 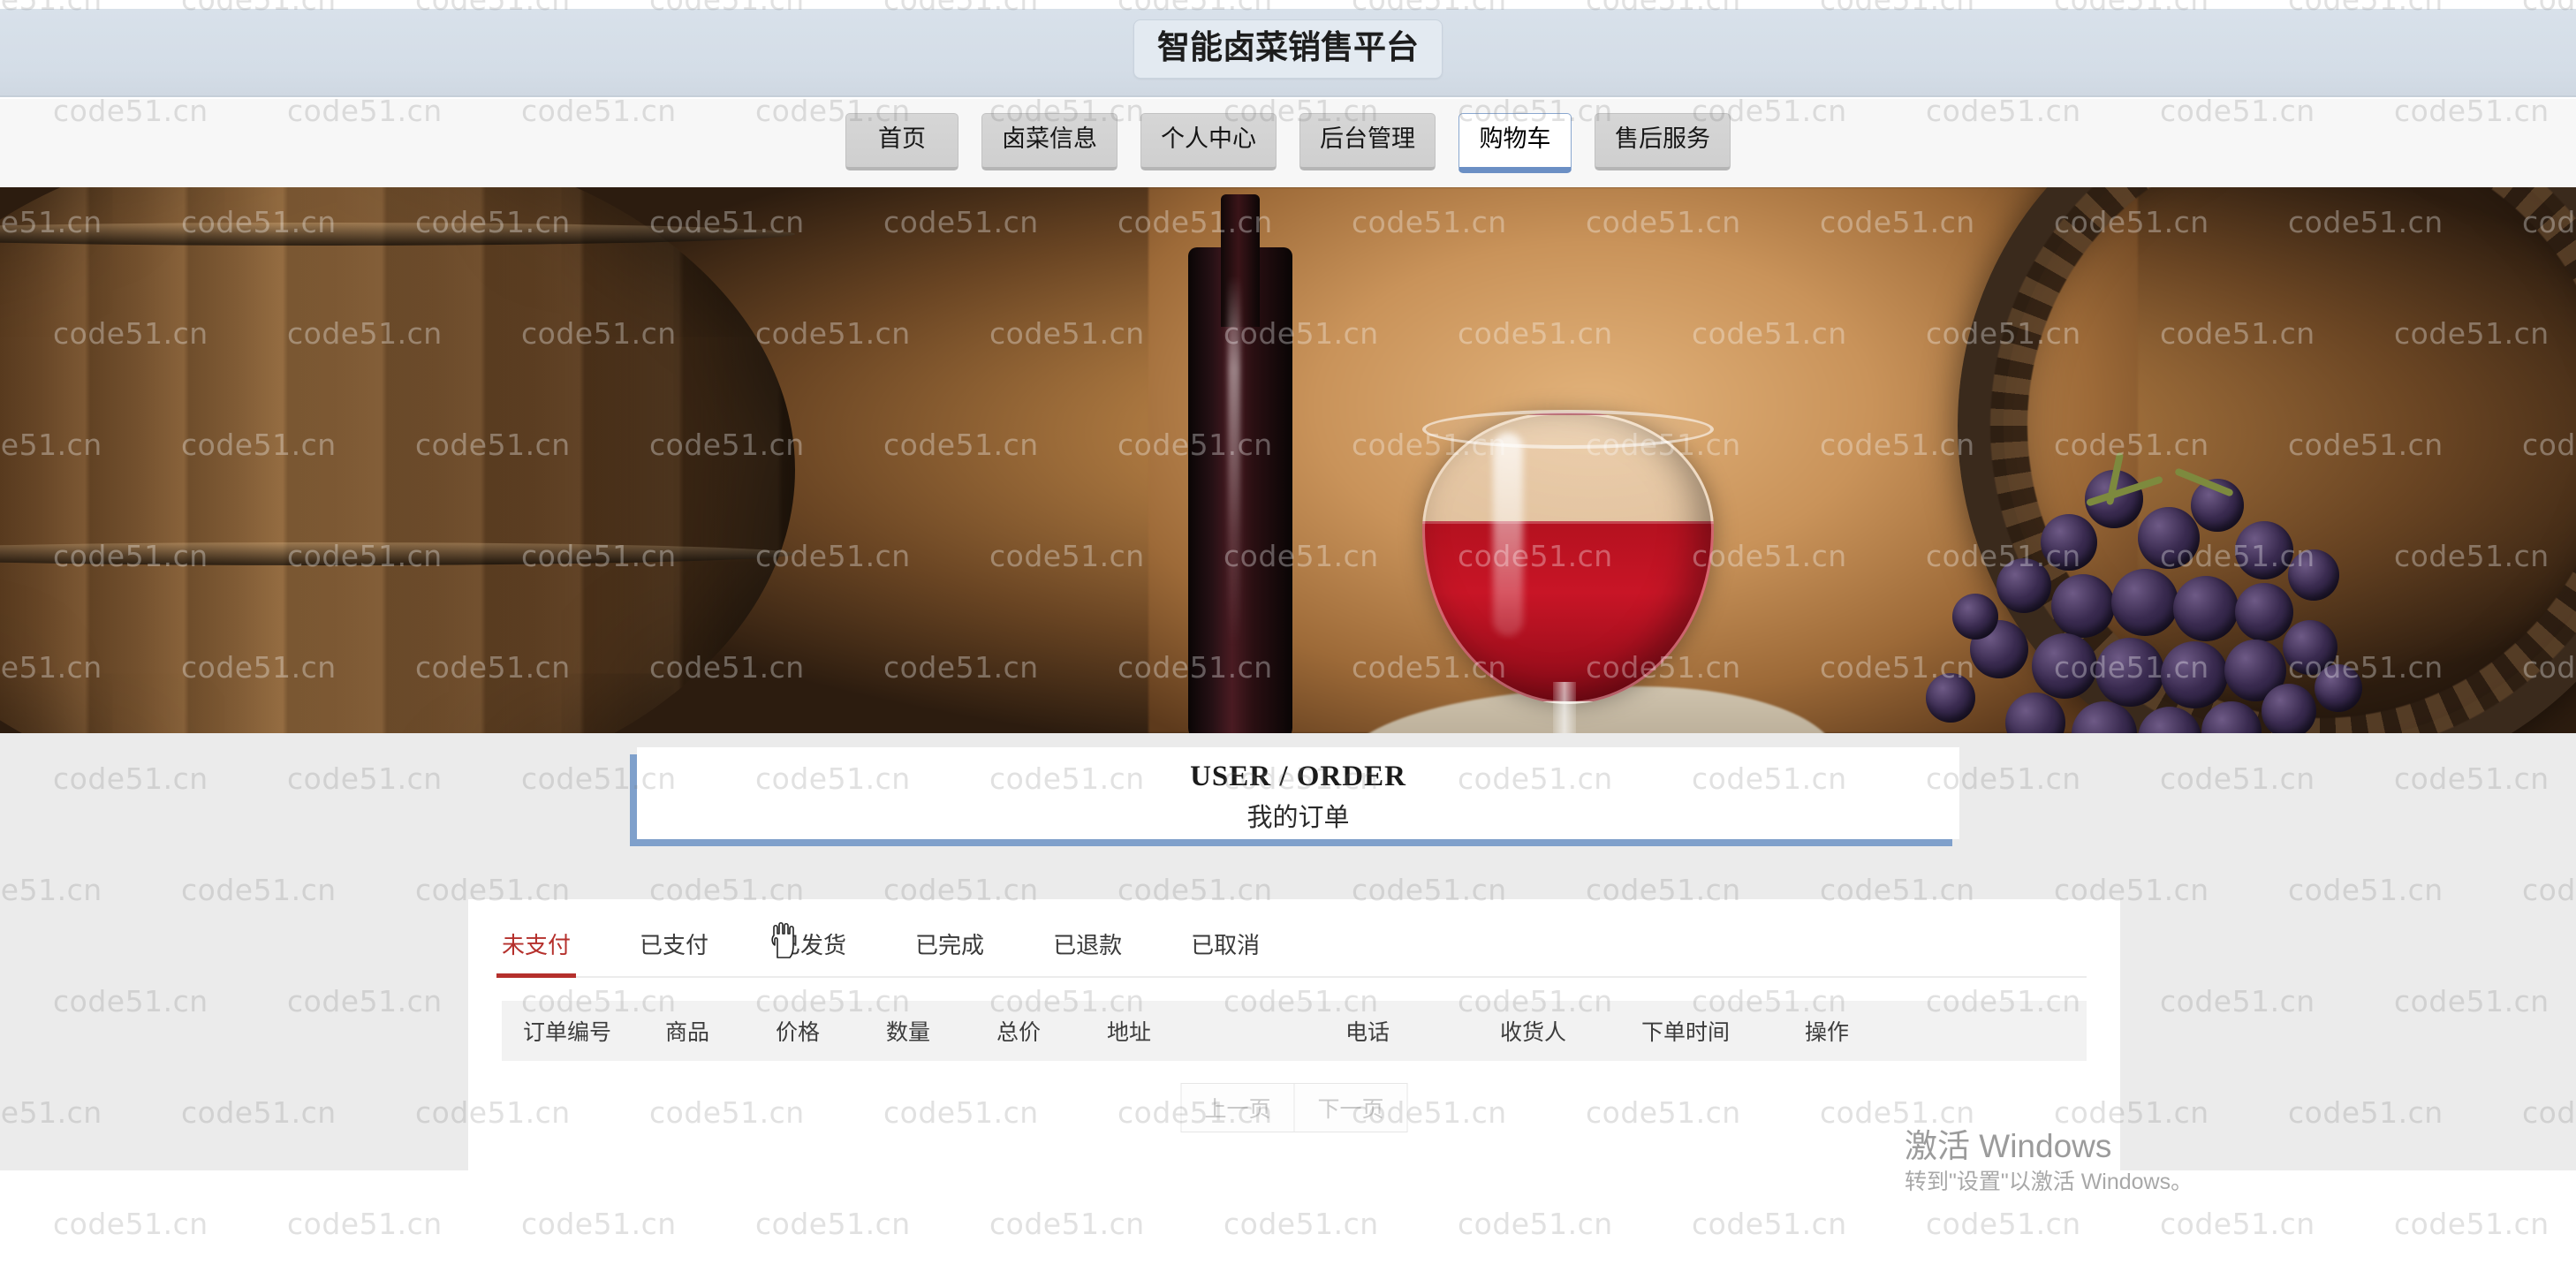 I want to click on nav-item-0: 首页, so click(x=902, y=141).